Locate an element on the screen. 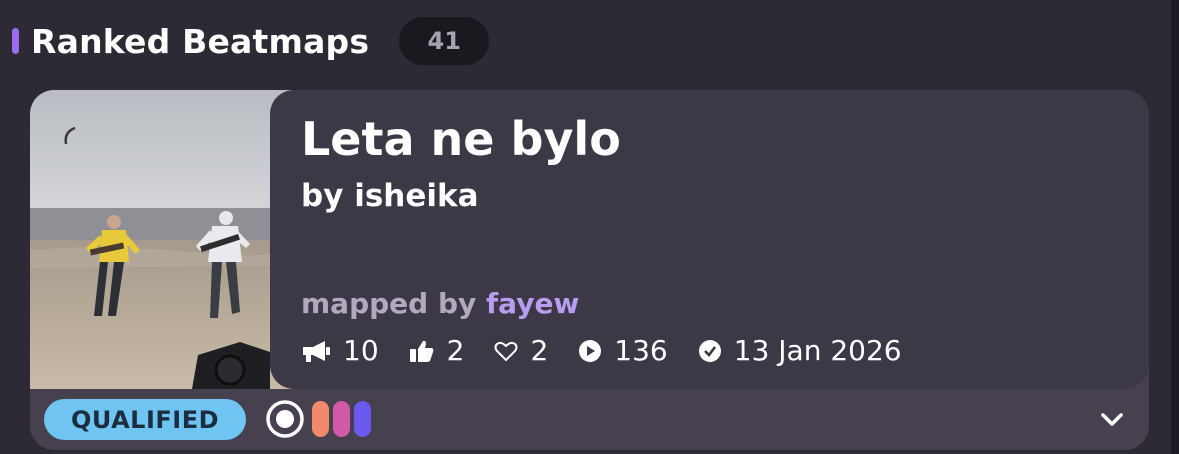 This screenshot has width=1179, height=454. osu-standard-icon is located at coordinates (285, 421).